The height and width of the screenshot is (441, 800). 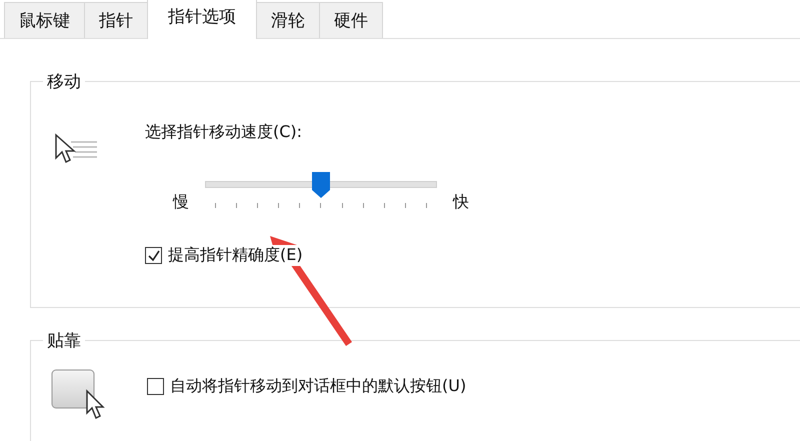 I want to click on tab: 鼠标键, so click(x=44, y=20).